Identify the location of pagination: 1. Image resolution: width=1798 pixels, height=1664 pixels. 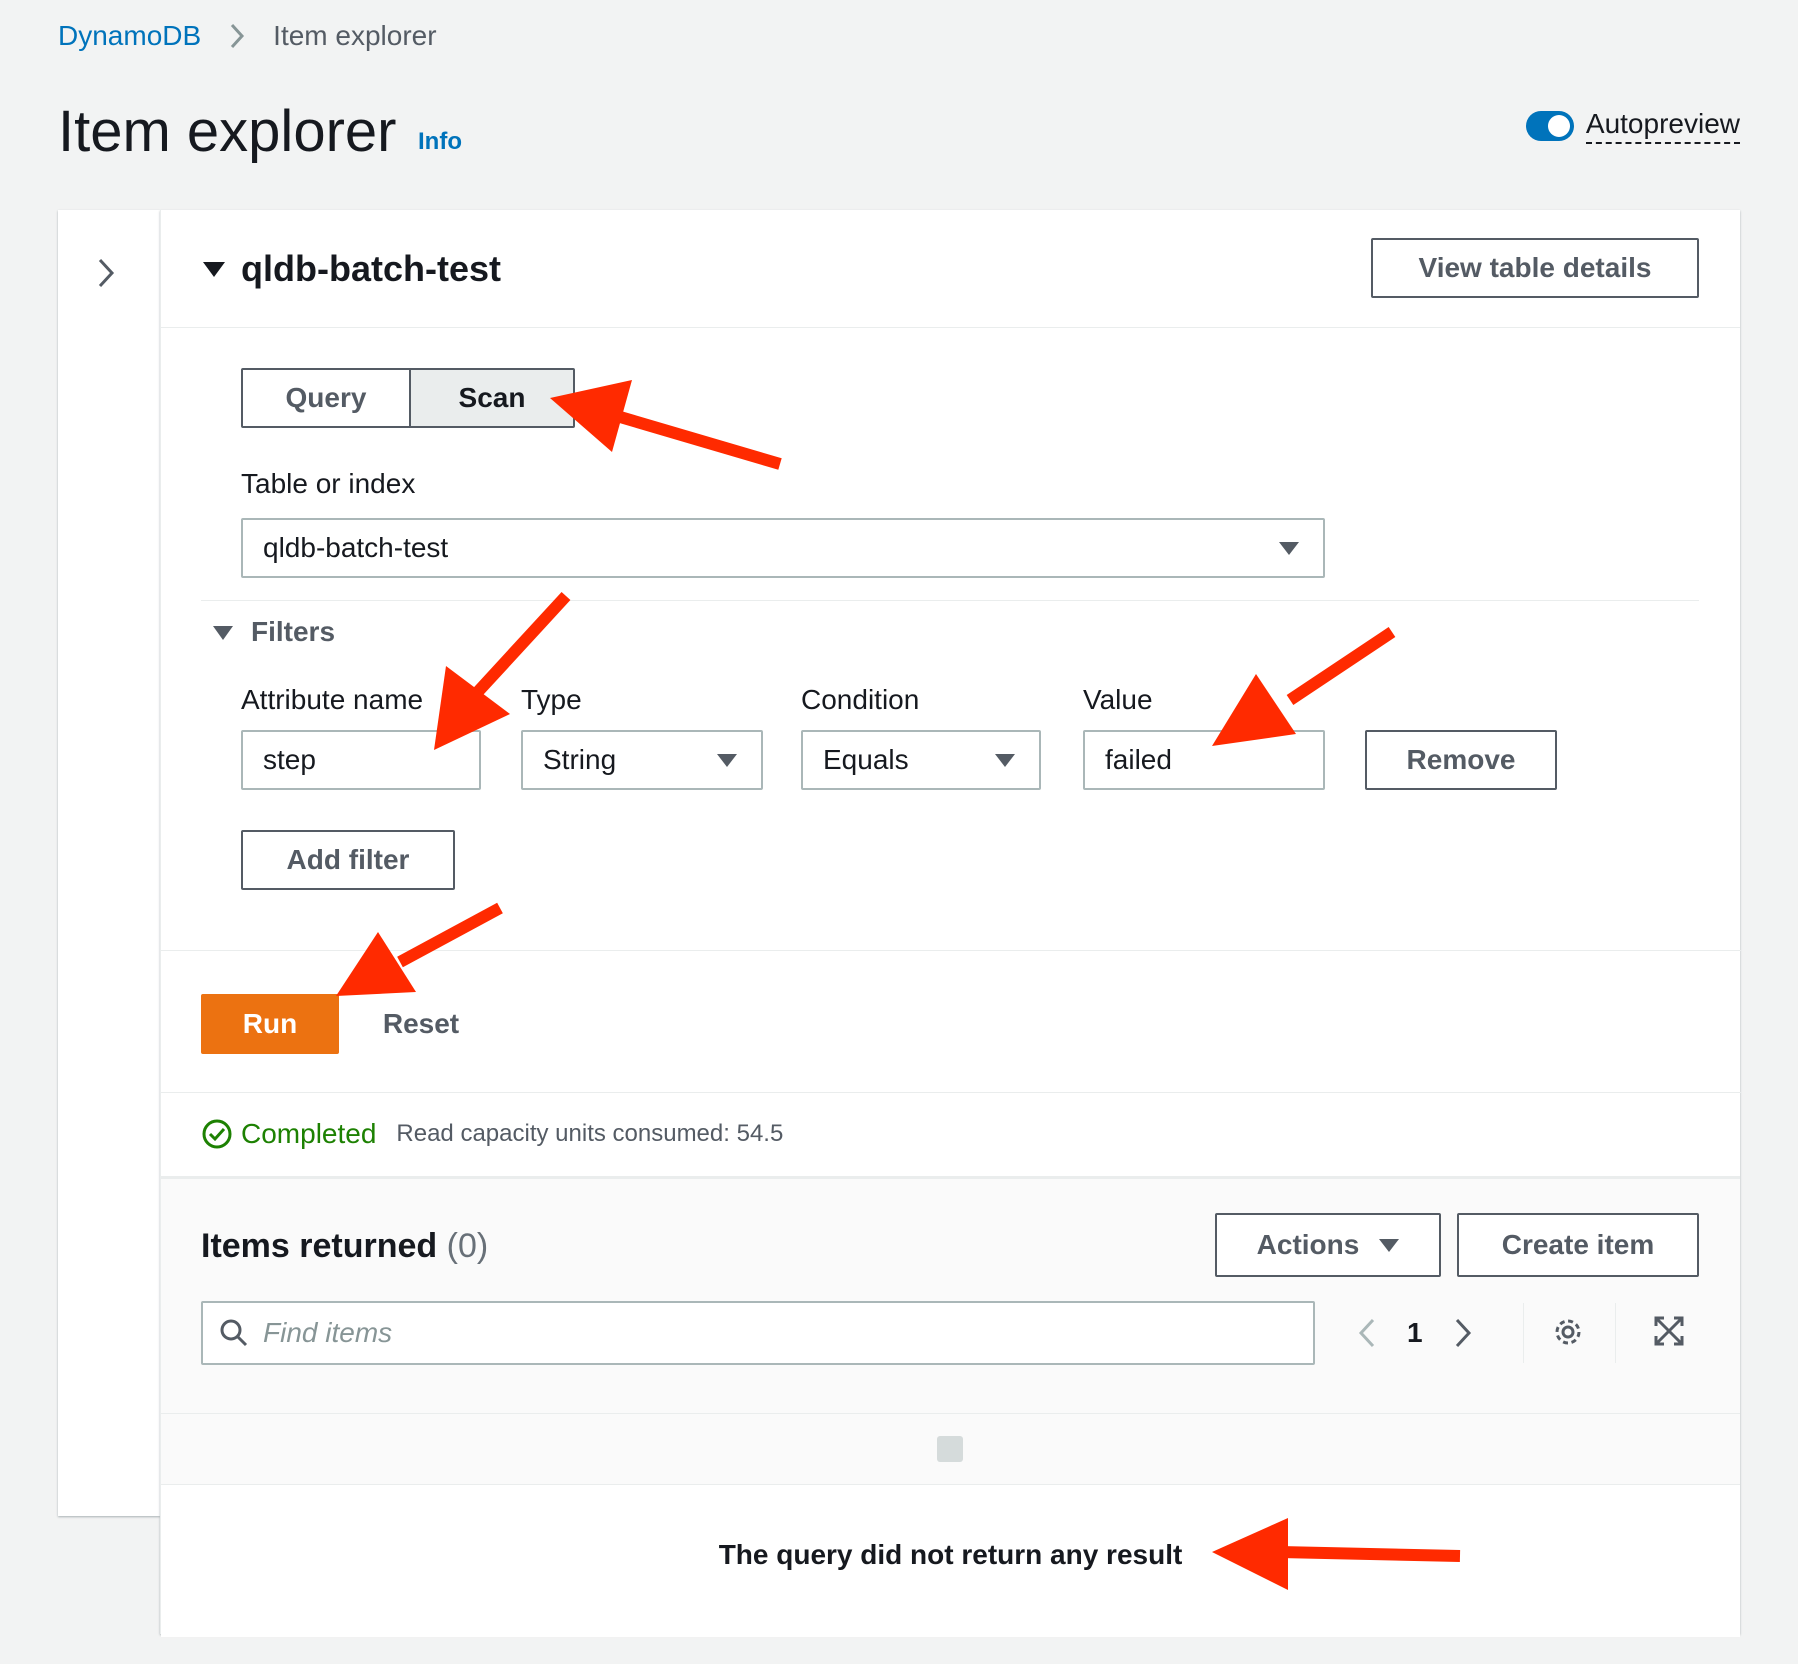
(1415, 1333).